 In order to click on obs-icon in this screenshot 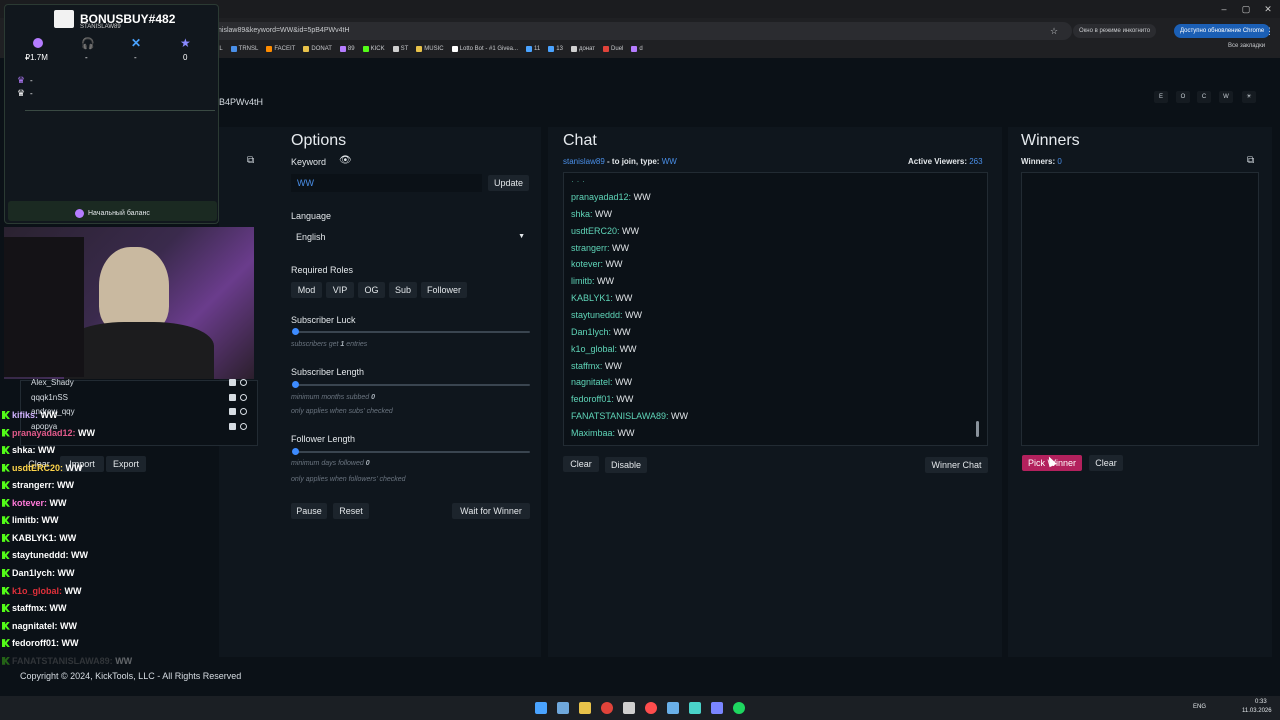, I will do `click(651, 708)`.